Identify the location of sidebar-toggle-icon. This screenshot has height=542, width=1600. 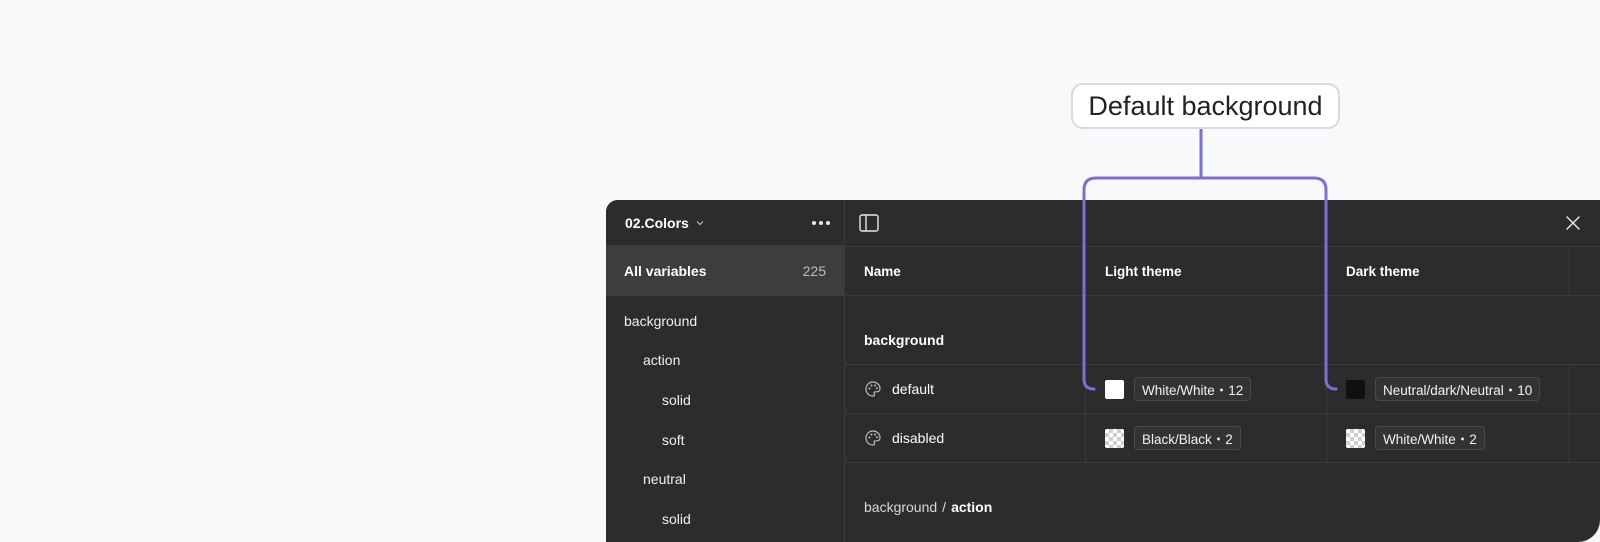
(869, 223).